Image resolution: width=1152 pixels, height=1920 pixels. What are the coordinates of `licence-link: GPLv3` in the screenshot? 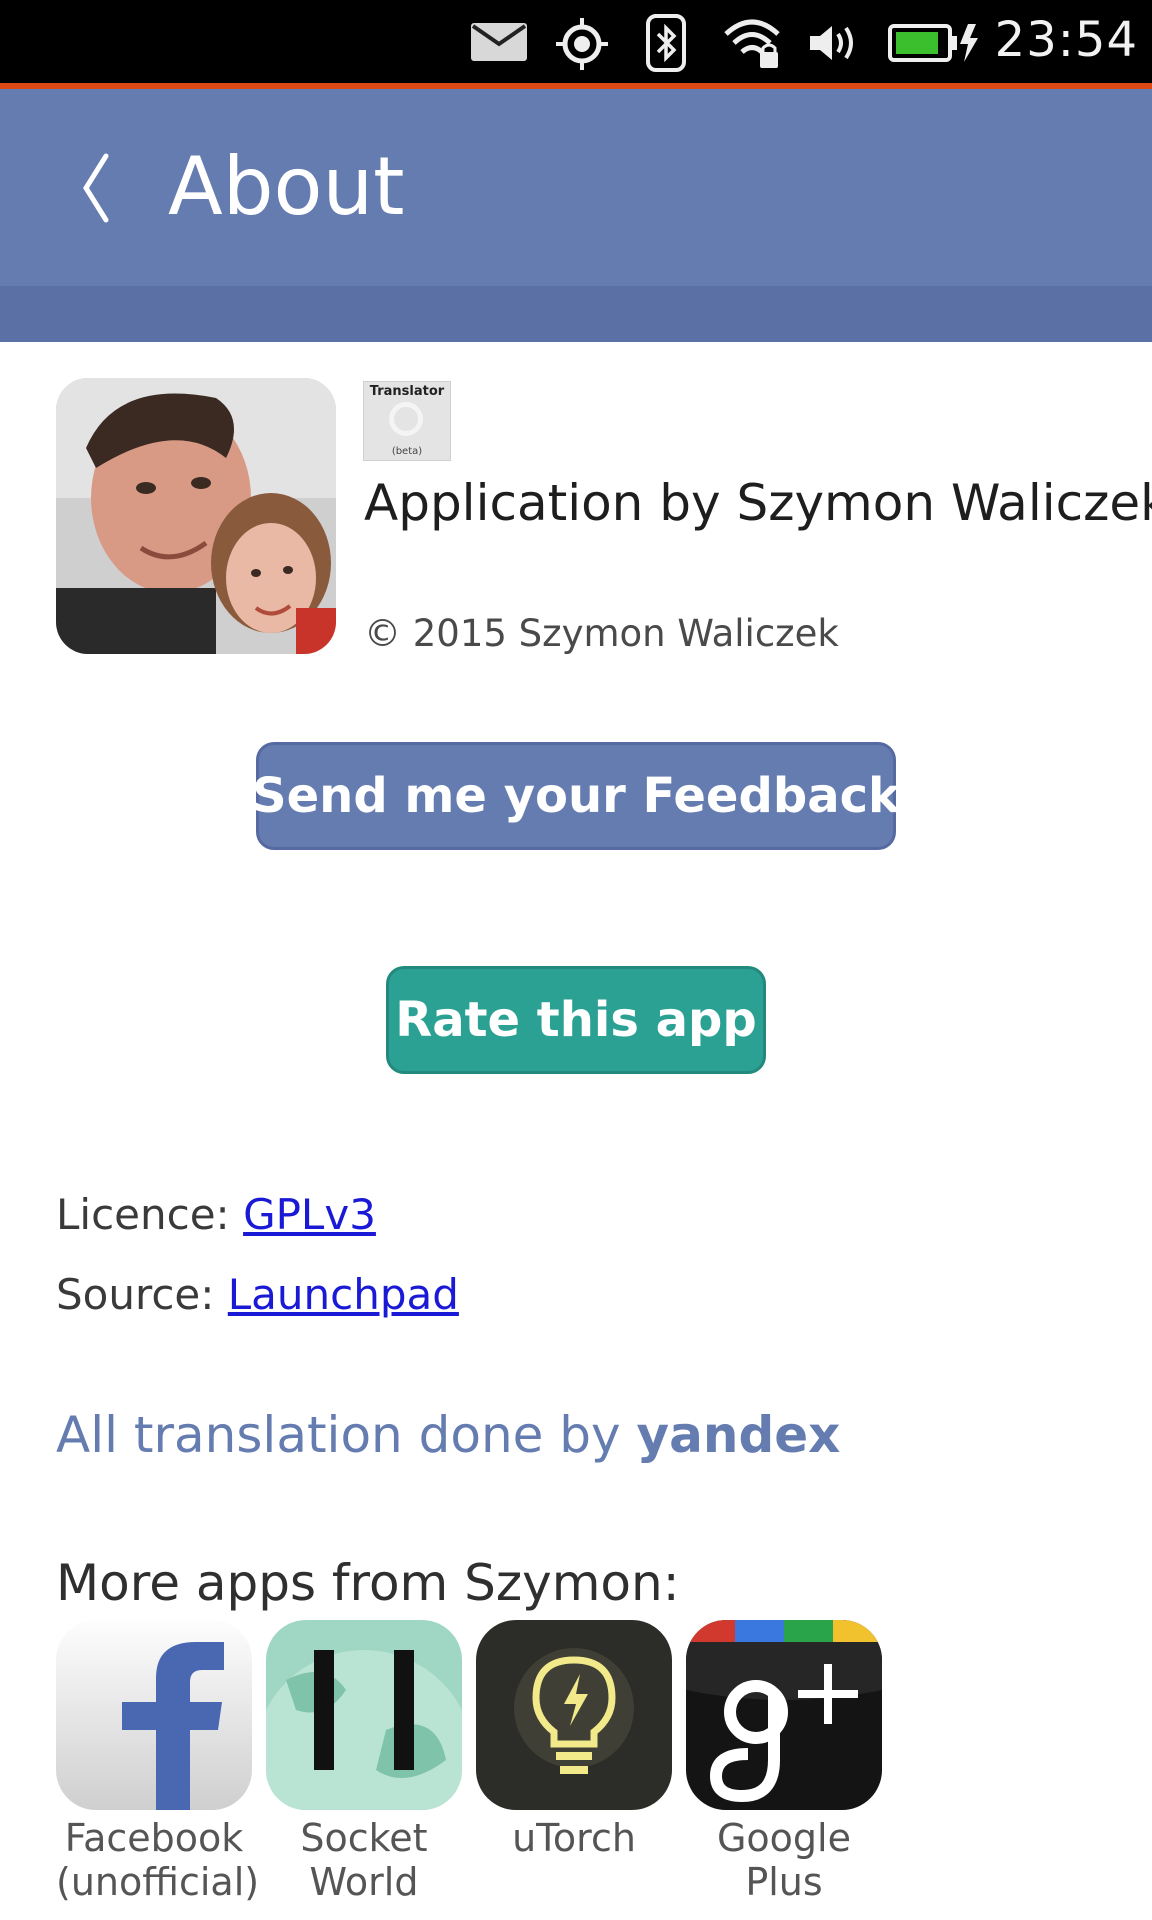 It's located at (309, 1214).